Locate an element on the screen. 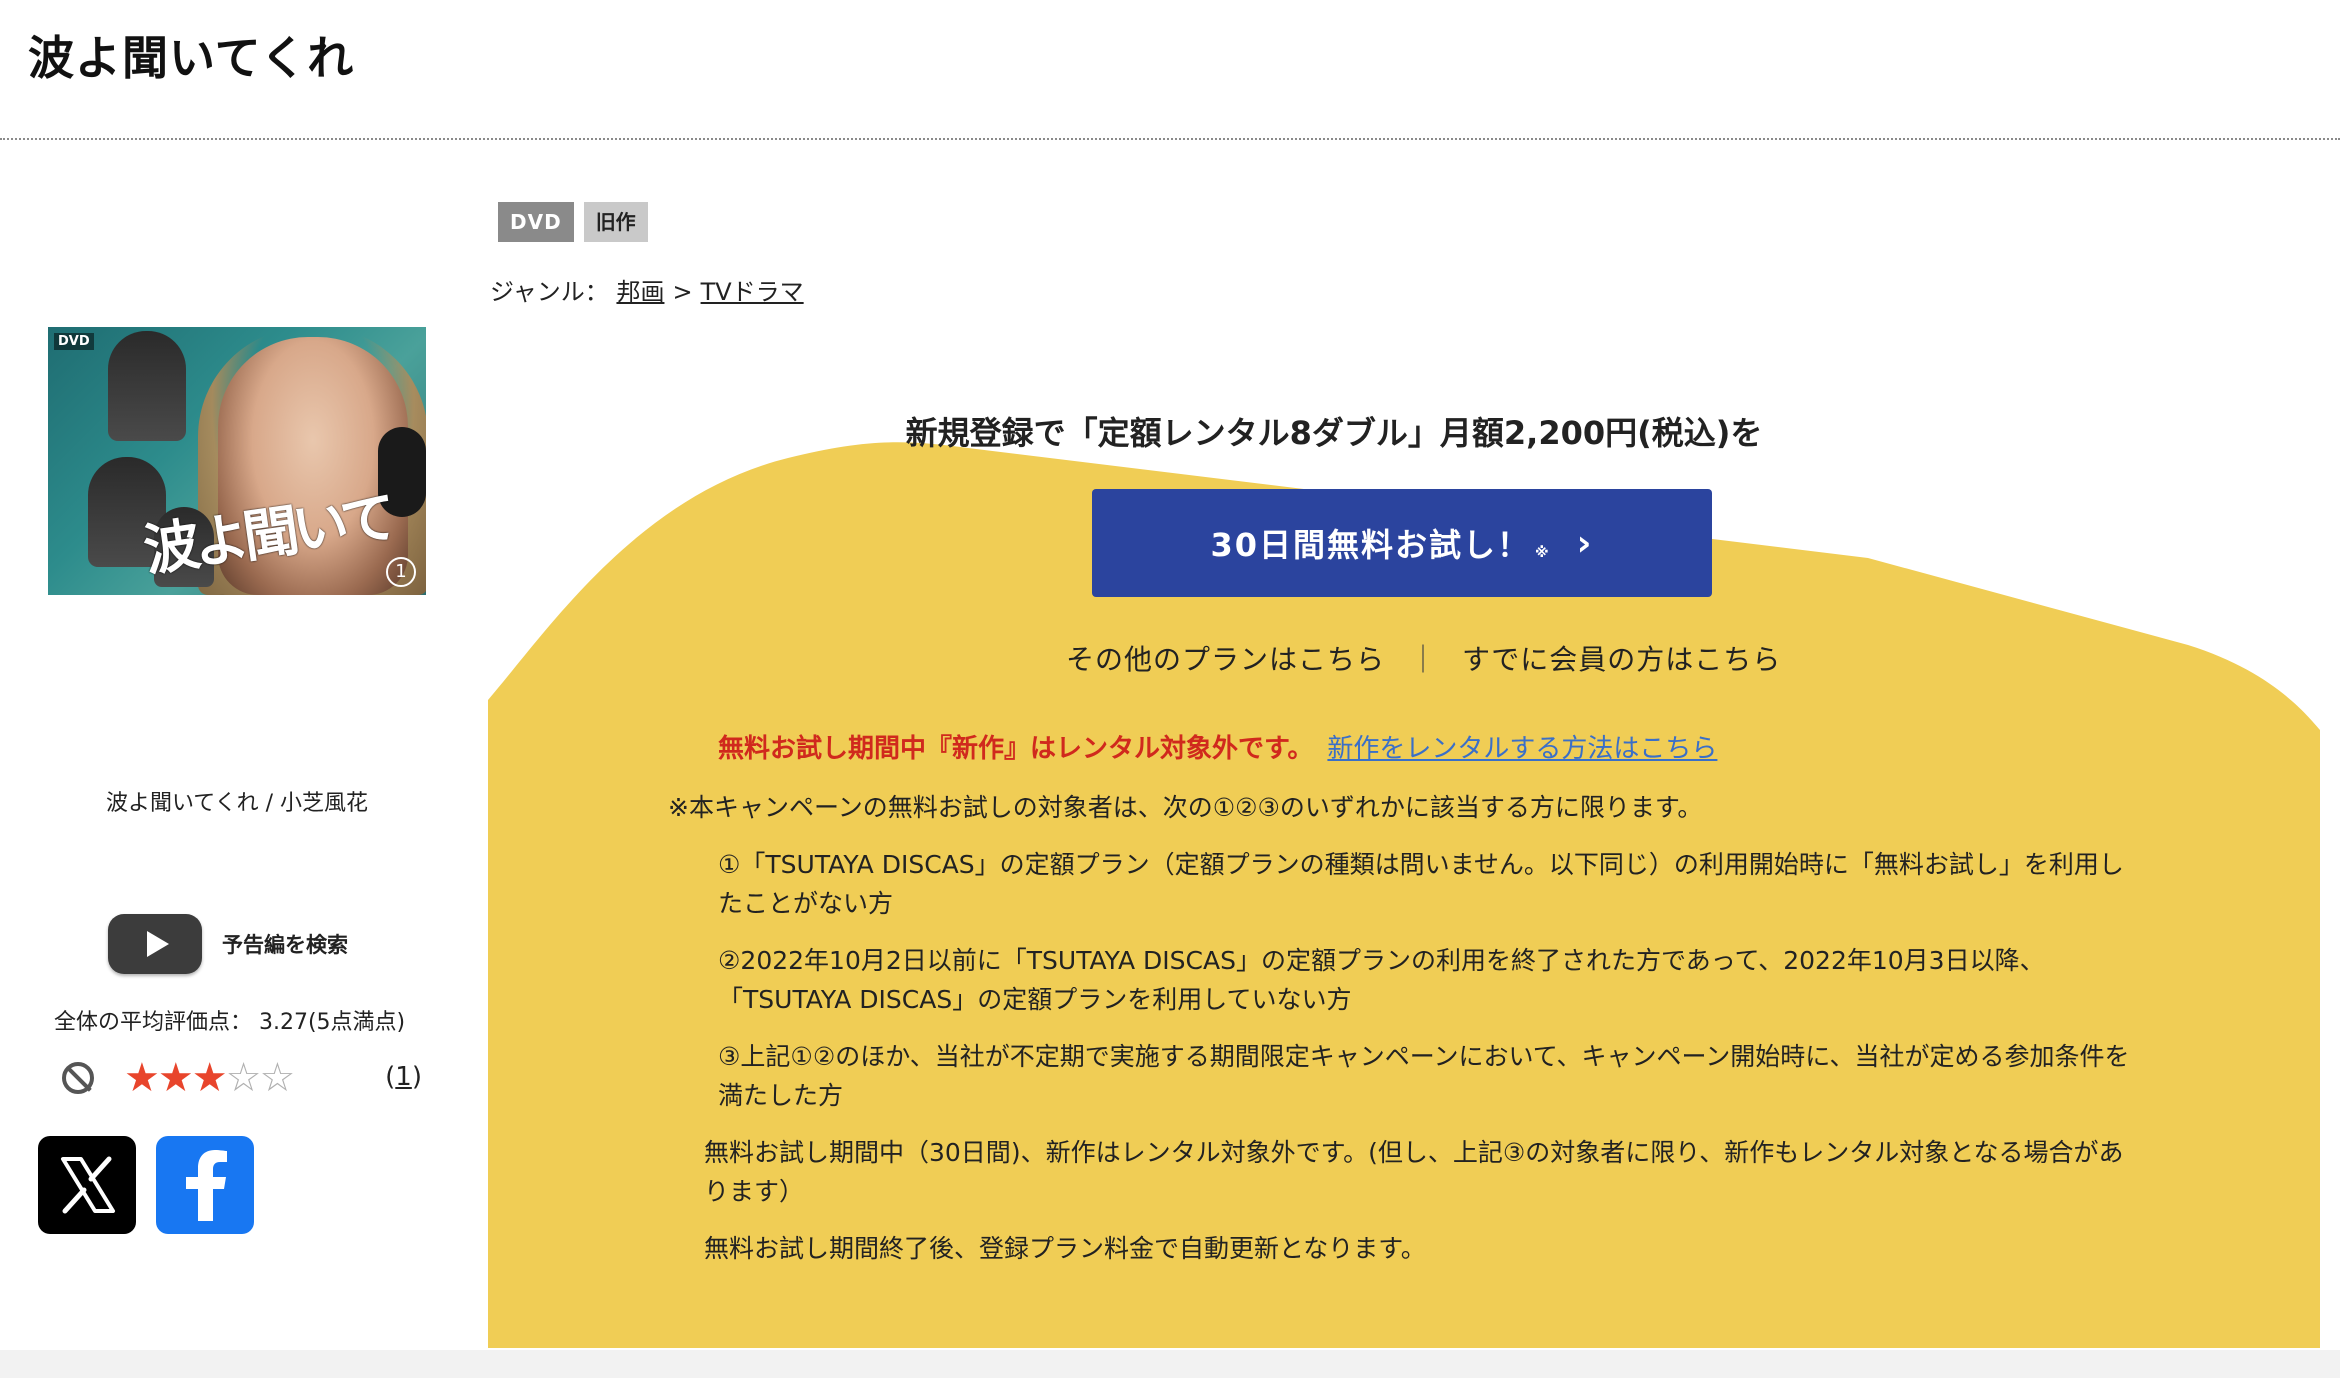  x-logo-icon is located at coordinates (88, 1185).